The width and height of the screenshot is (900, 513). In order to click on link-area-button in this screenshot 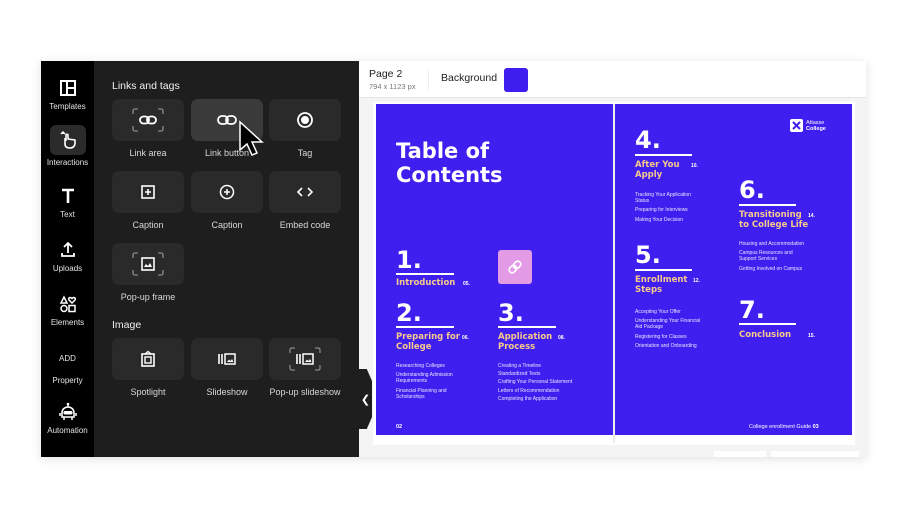, I will do `click(148, 120)`.